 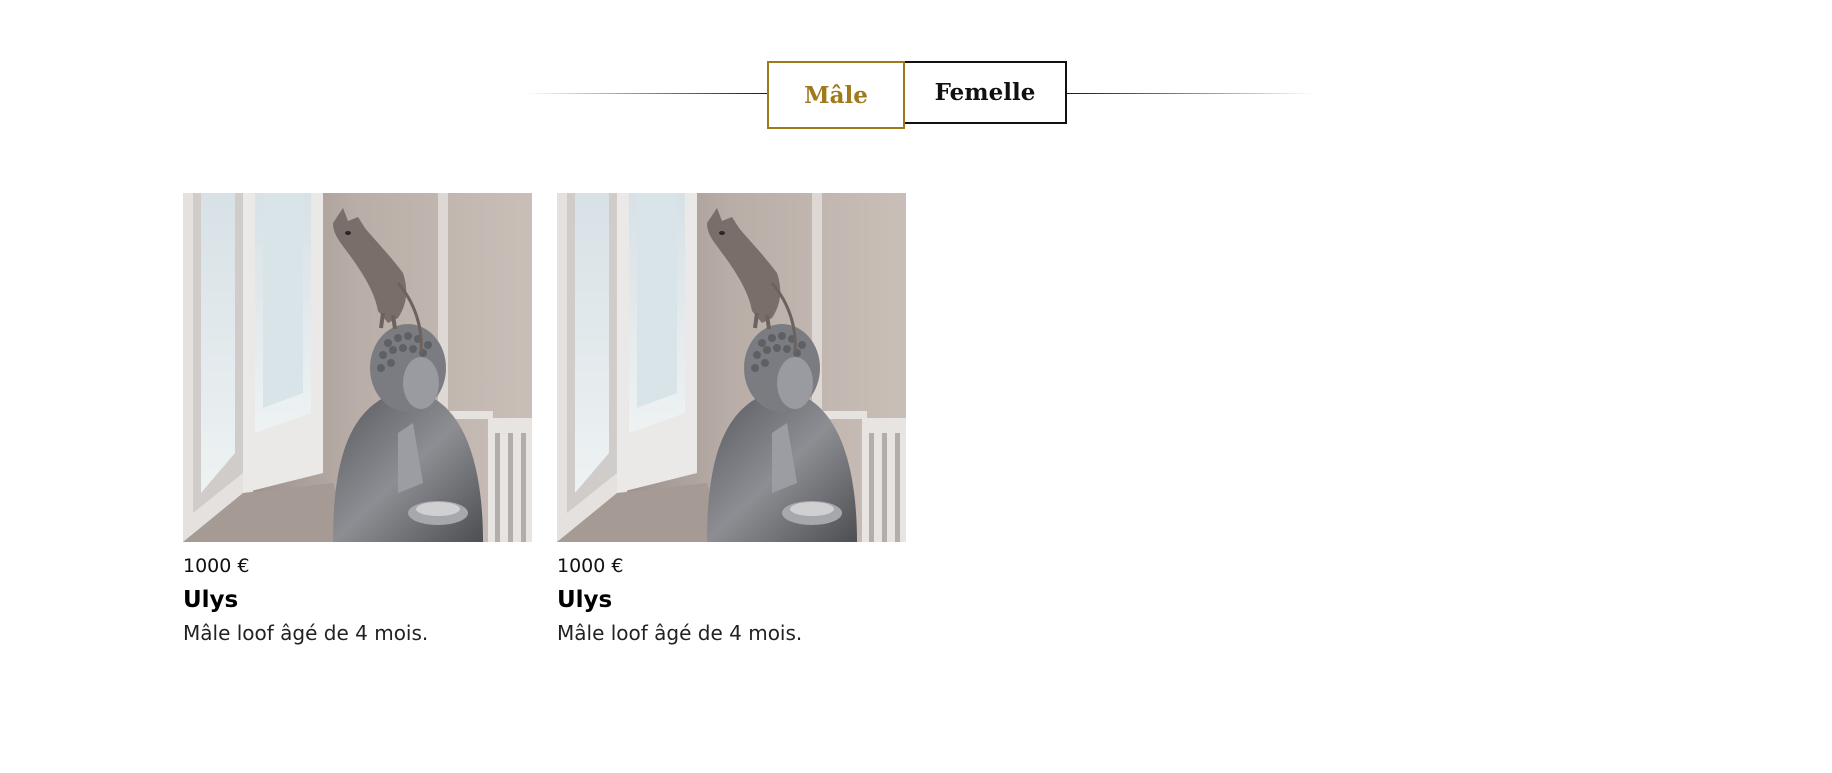 What do you see at coordinates (1190, 93) in the screenshot?
I see `decorative-rule-right` at bounding box center [1190, 93].